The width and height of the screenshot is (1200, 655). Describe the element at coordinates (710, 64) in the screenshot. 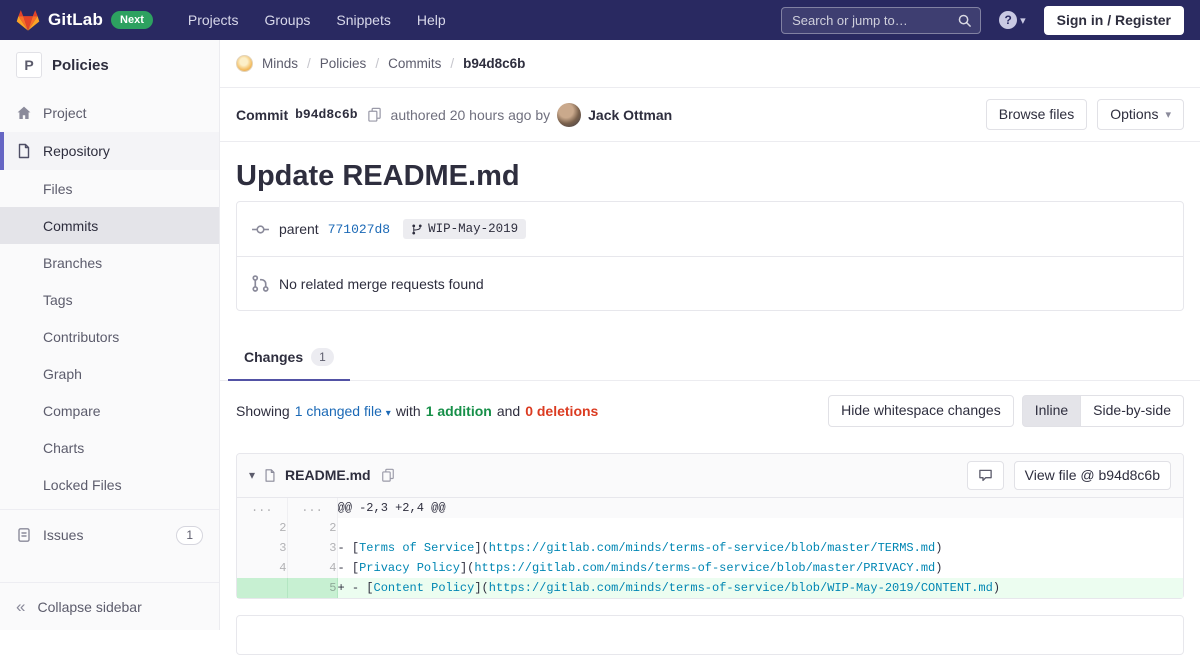

I see `breadcrumb: Minds / Policies / Commits / b94d8c6b` at that location.